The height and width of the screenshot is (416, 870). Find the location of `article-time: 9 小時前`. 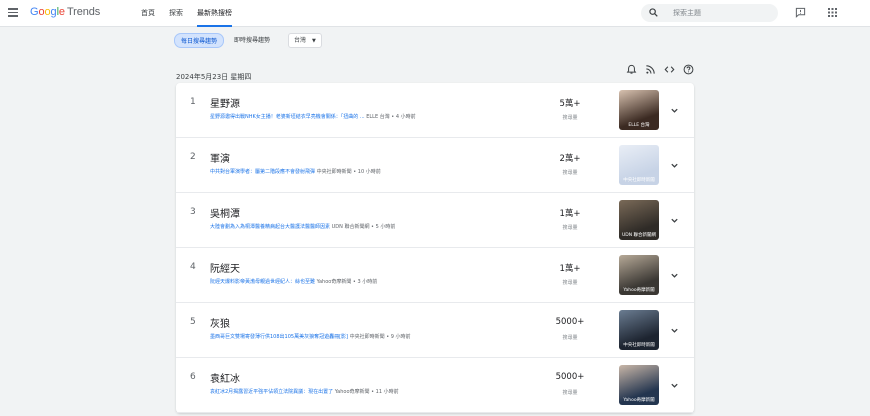

article-time: 9 小時前 is located at coordinates (400, 337).